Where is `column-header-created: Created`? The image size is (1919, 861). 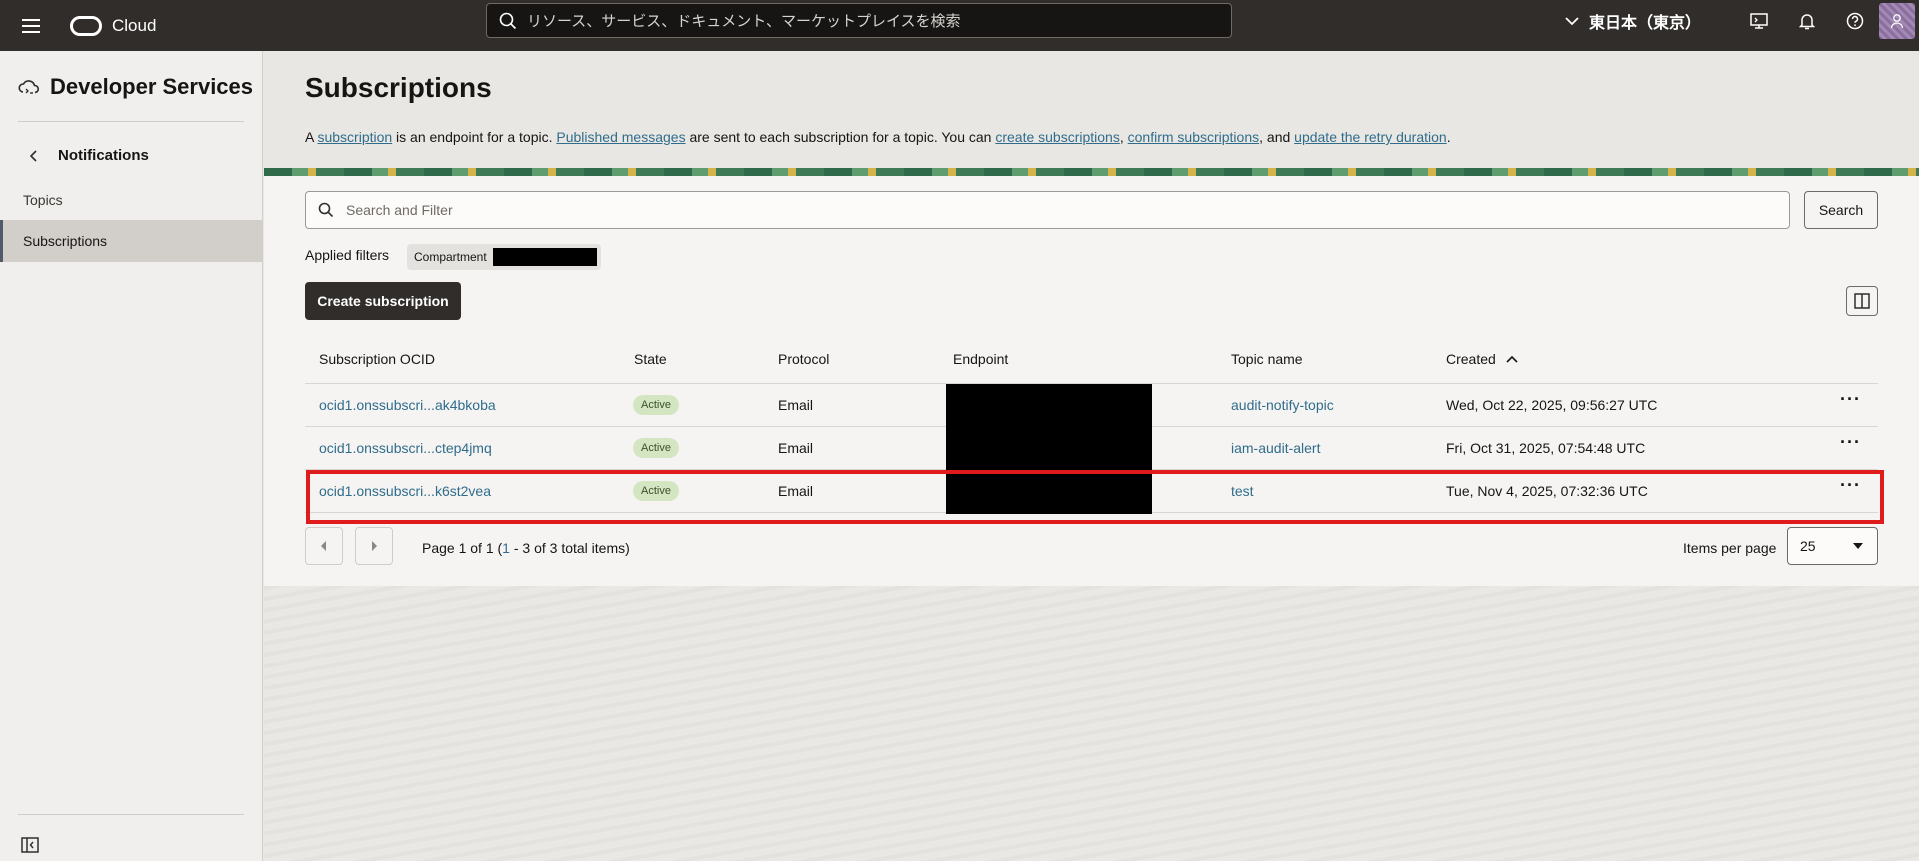
column-header-created: Created is located at coordinates (1482, 359).